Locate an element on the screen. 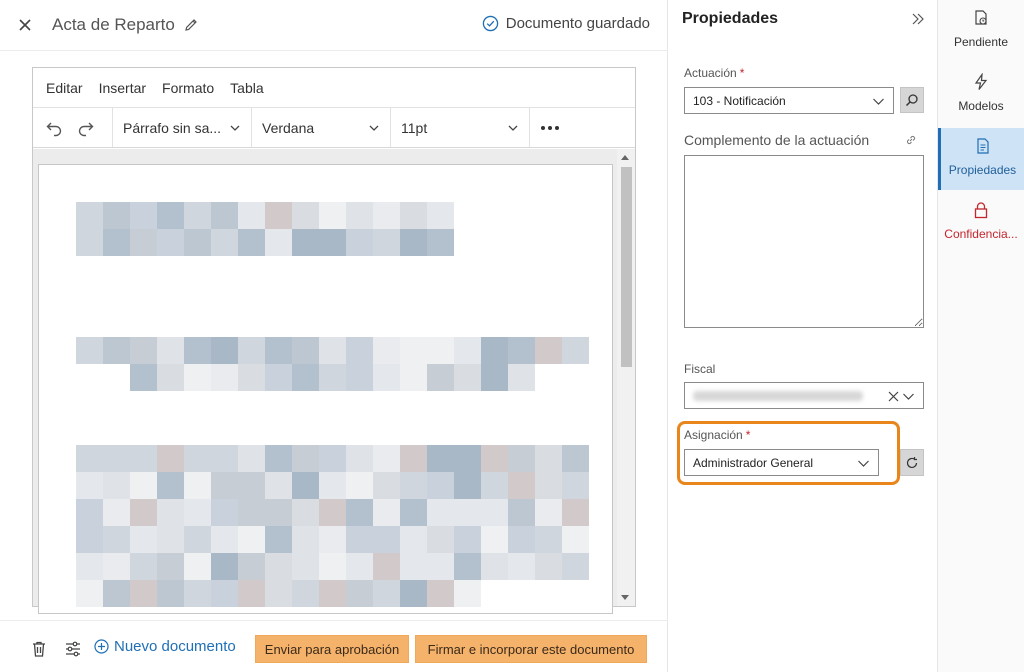  sign-and-incorporate-button: Firmar e incorporar este documento is located at coordinates (531, 649).